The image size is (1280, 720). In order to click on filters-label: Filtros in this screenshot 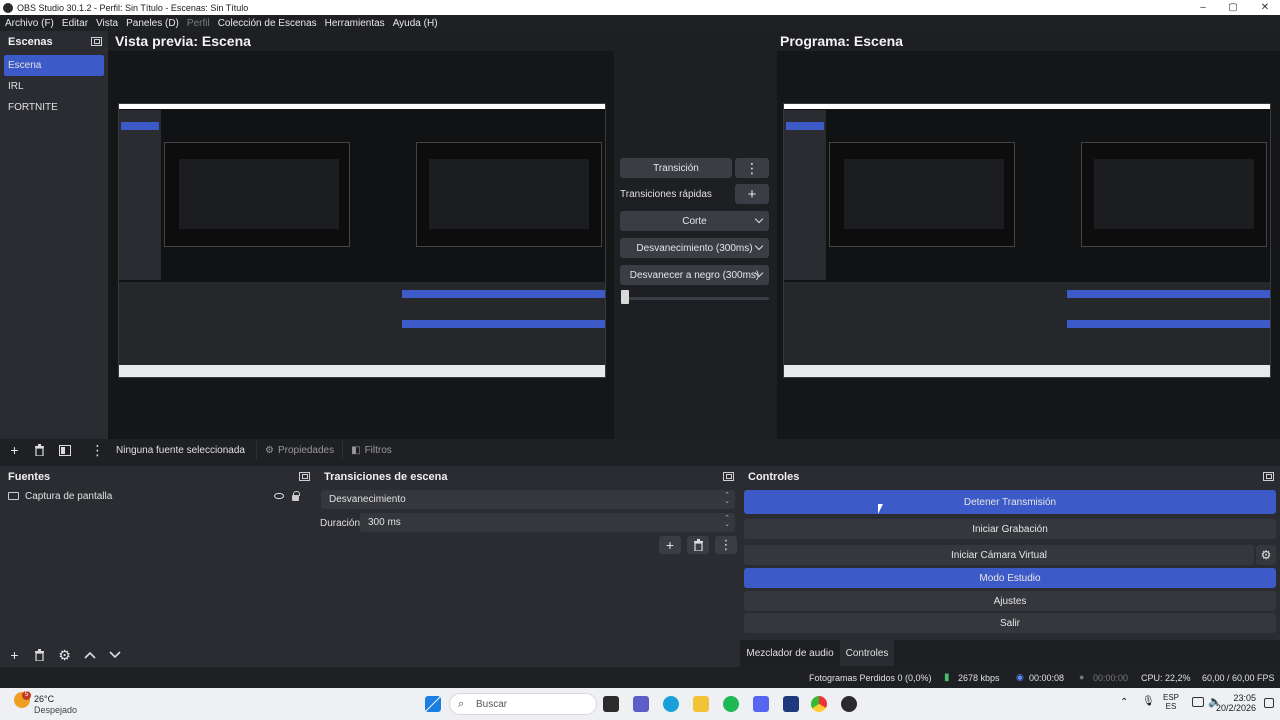, I will do `click(378, 450)`.